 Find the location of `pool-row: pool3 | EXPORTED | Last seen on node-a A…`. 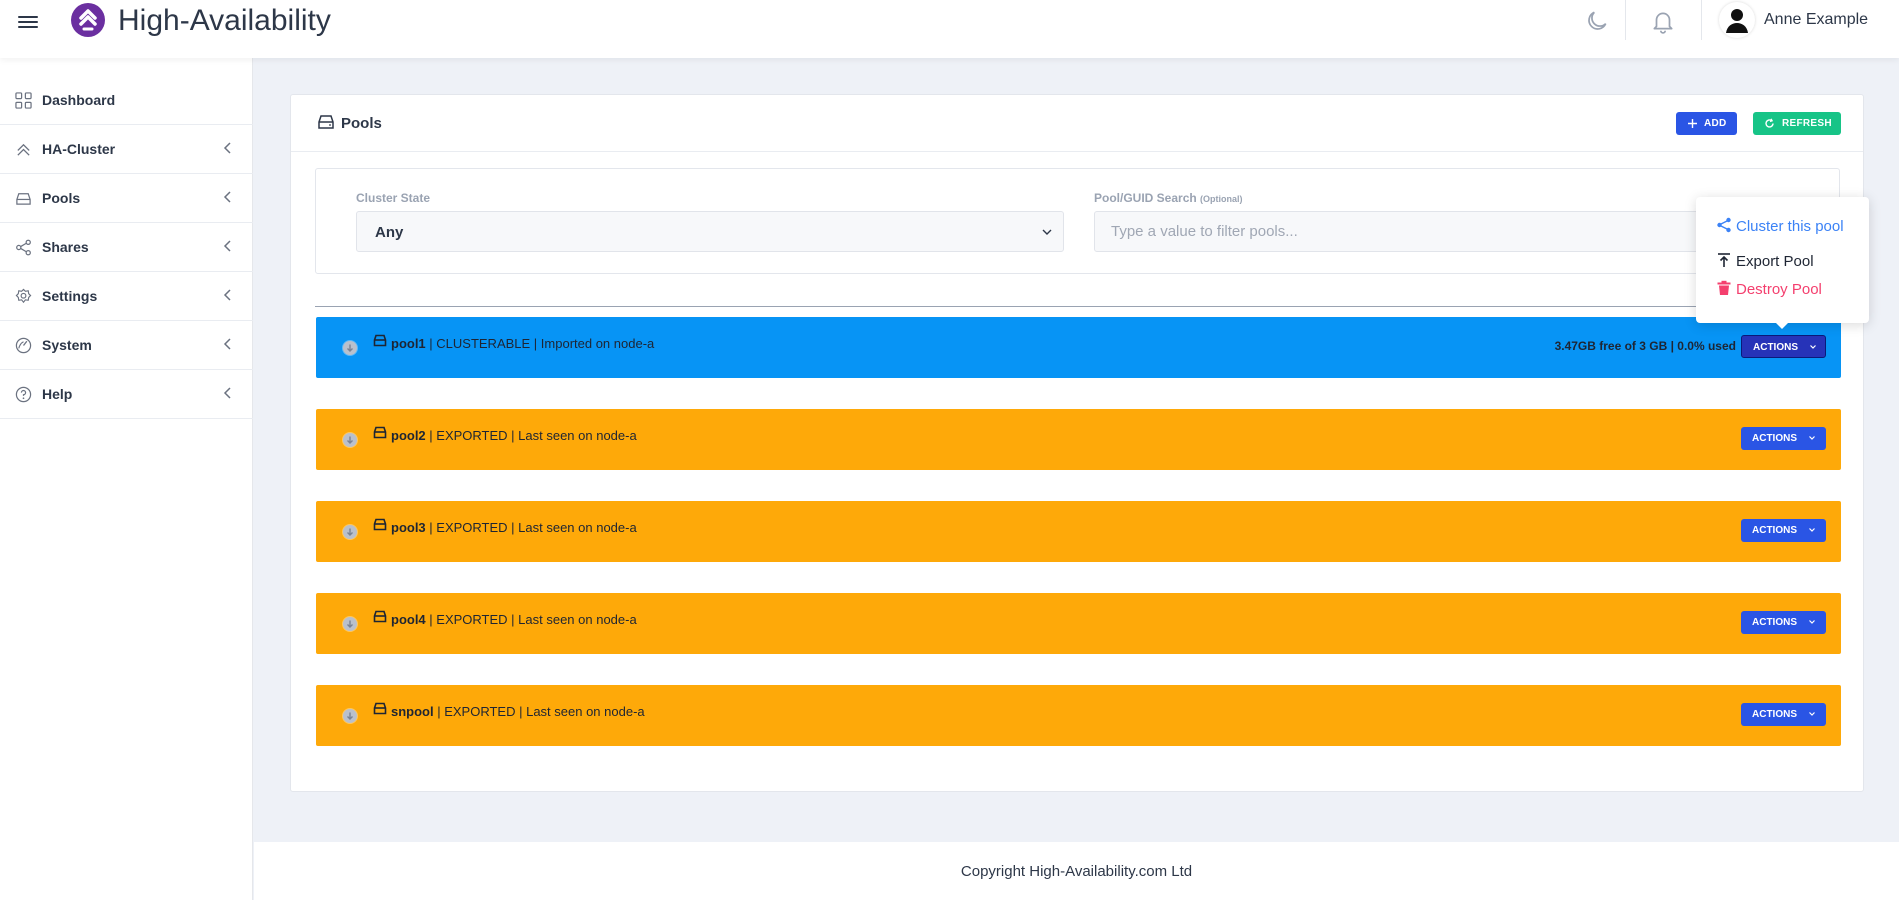

pool-row: pool3 | EXPORTED | Last seen on node-a A… is located at coordinates (1078, 531).